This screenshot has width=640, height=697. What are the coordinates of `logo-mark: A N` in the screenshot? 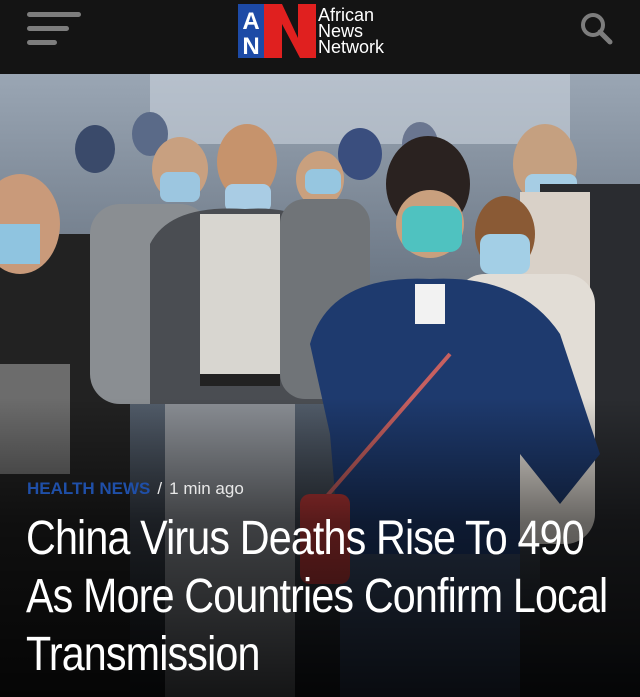 It's located at (277, 32).